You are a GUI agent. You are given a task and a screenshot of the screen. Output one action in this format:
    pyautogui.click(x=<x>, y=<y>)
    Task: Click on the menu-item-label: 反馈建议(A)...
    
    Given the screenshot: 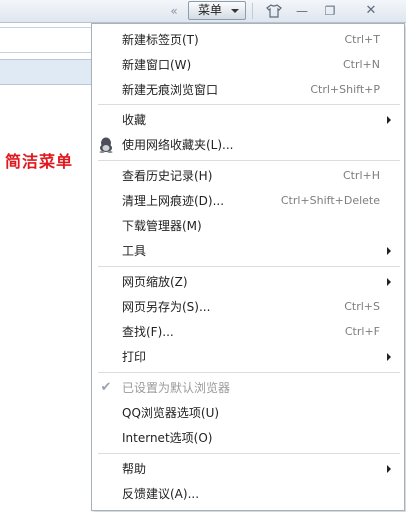 What is the action you would take?
    pyautogui.click(x=161, y=494)
    